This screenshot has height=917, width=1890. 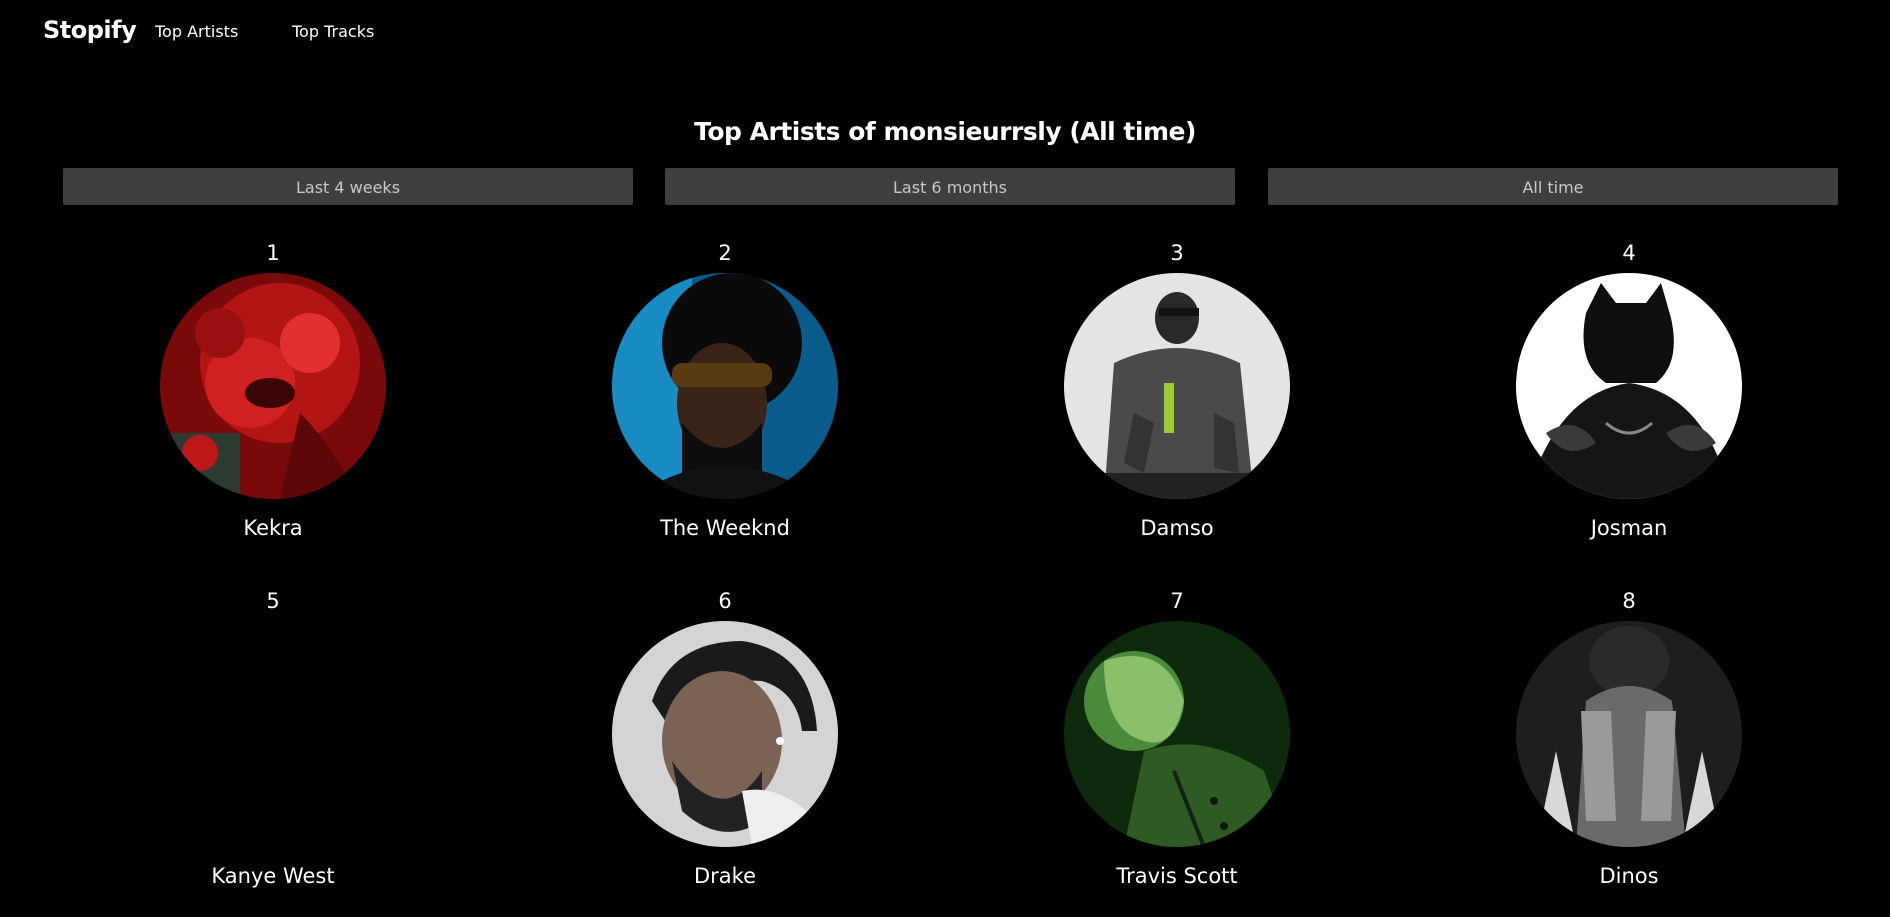 I want to click on artist-rank: 2, so click(x=725, y=253).